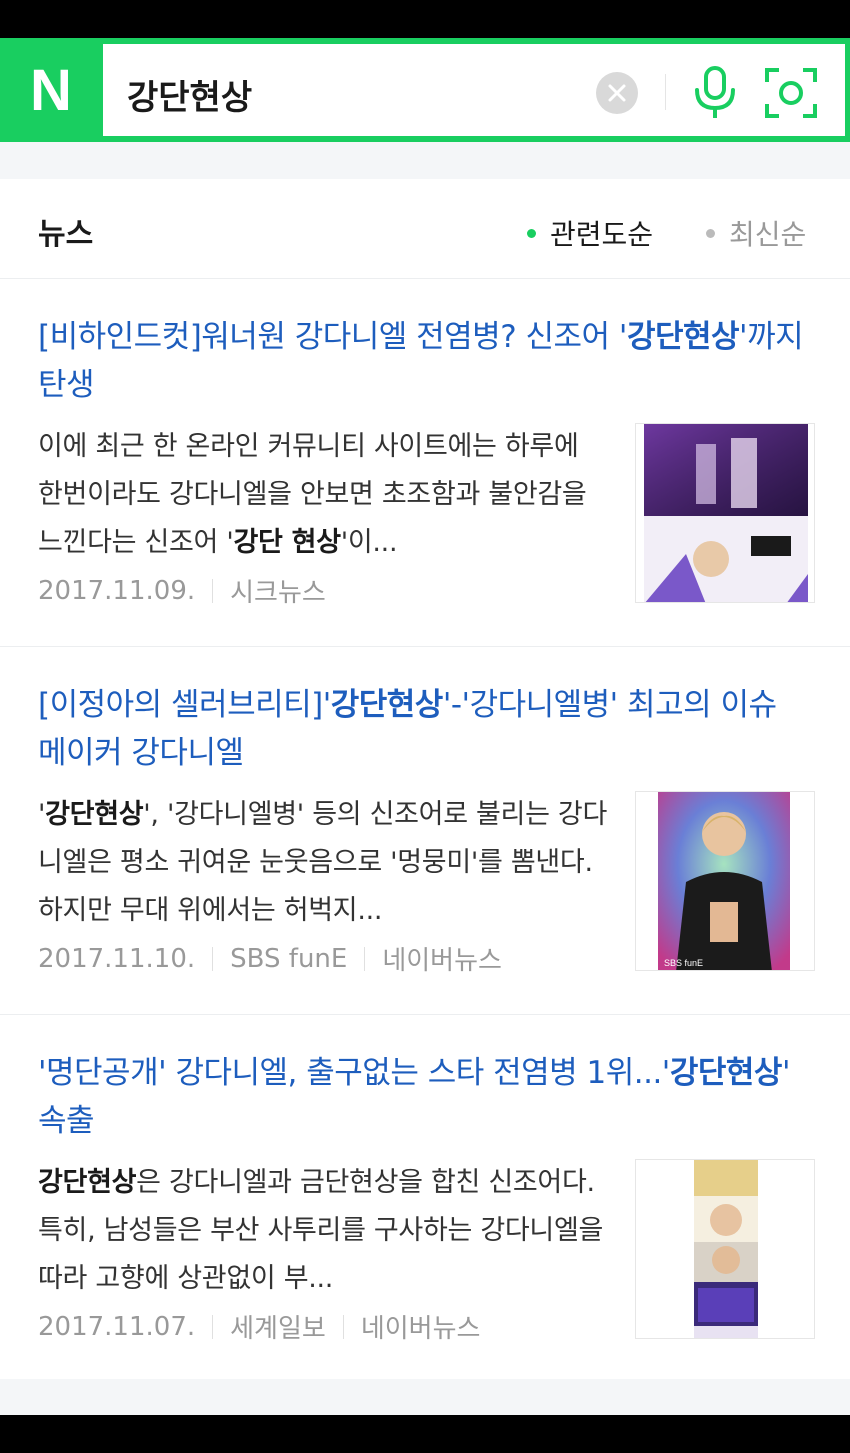 This screenshot has height=1453, width=850. What do you see at coordinates (425, 1434) in the screenshot?
I see `navigation-bar` at bounding box center [425, 1434].